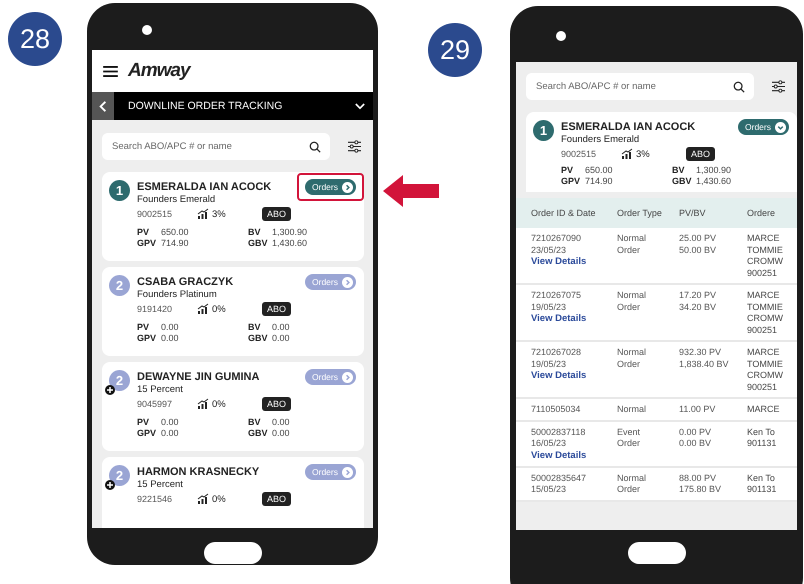  Describe the element at coordinates (455, 50) in the screenshot. I see `step-badge: 29` at that location.